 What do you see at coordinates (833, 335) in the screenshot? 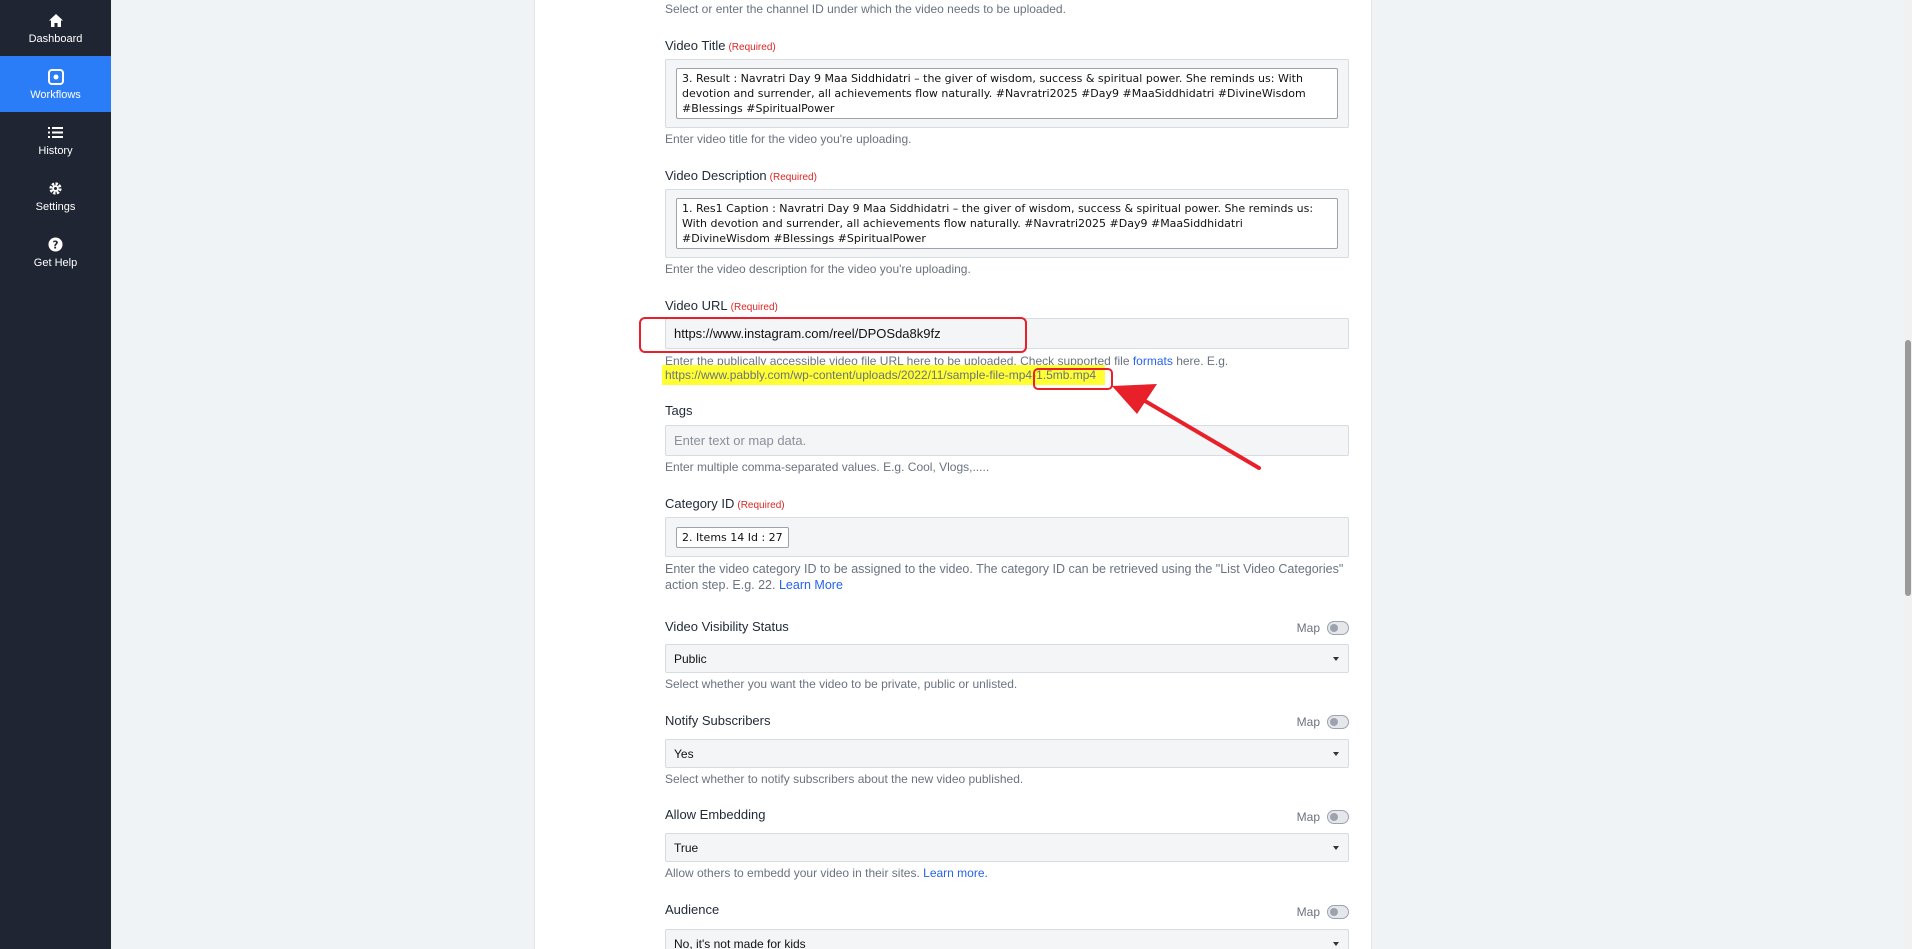
I see `annotation-box-url` at bounding box center [833, 335].